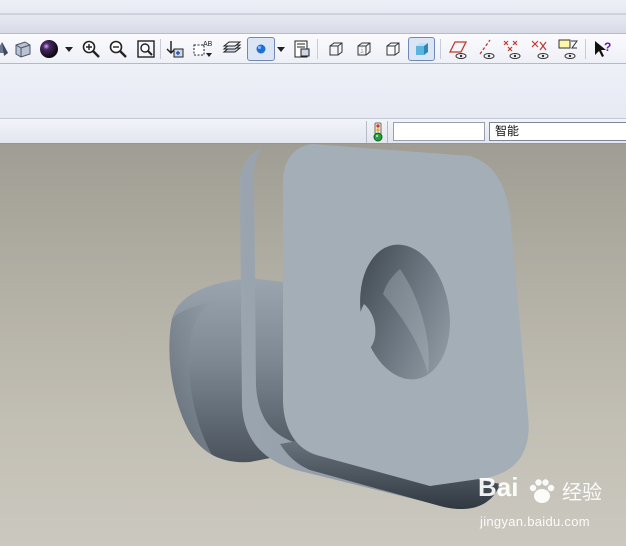 The height and width of the screenshot is (546, 626). I want to click on wireframe-icon, so click(336, 49).